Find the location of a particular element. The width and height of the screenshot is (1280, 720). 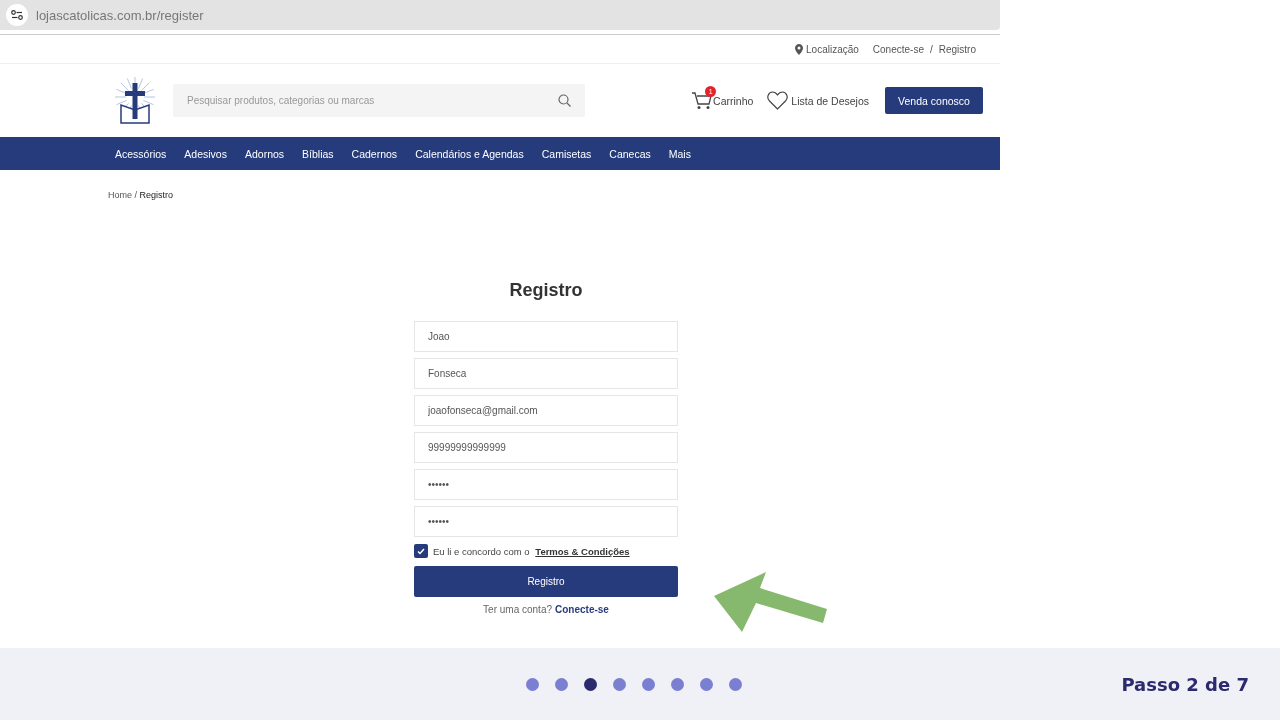

input-field: Joao is located at coordinates (546, 336).